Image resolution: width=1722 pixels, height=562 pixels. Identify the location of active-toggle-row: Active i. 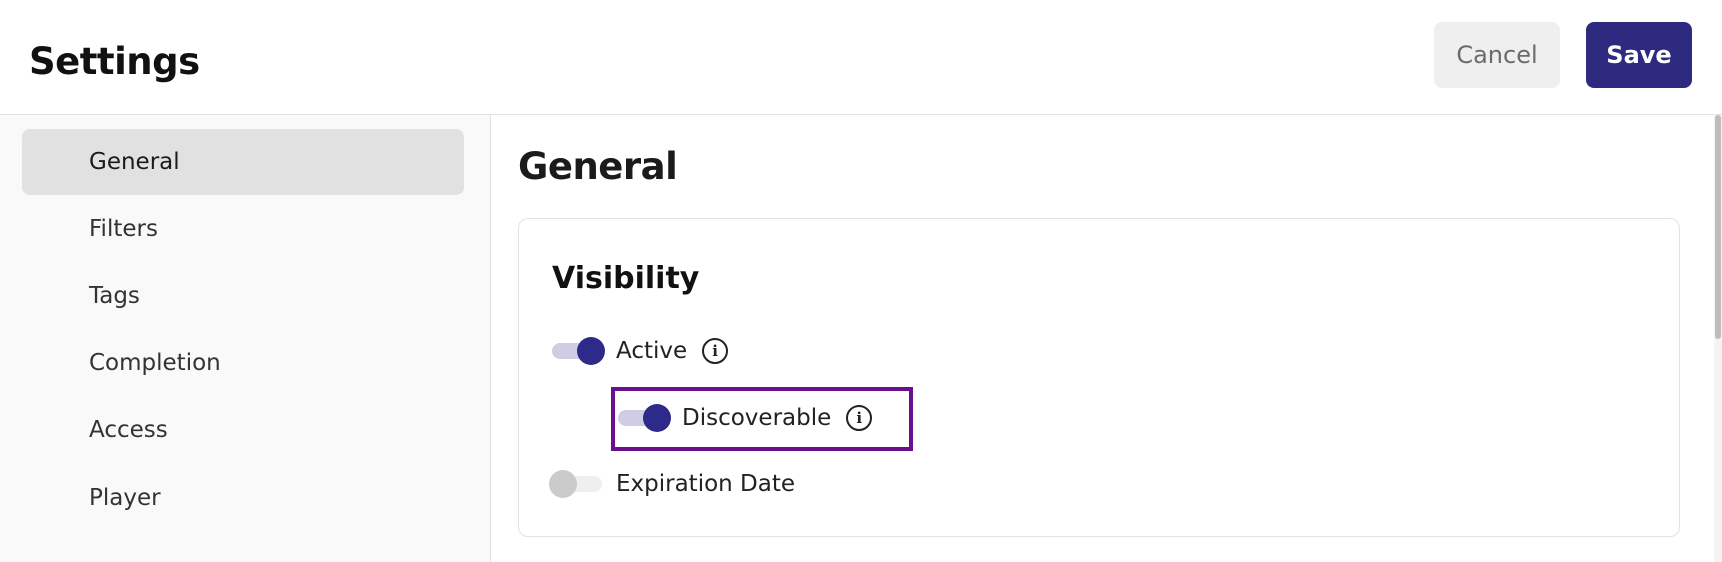
(640, 351).